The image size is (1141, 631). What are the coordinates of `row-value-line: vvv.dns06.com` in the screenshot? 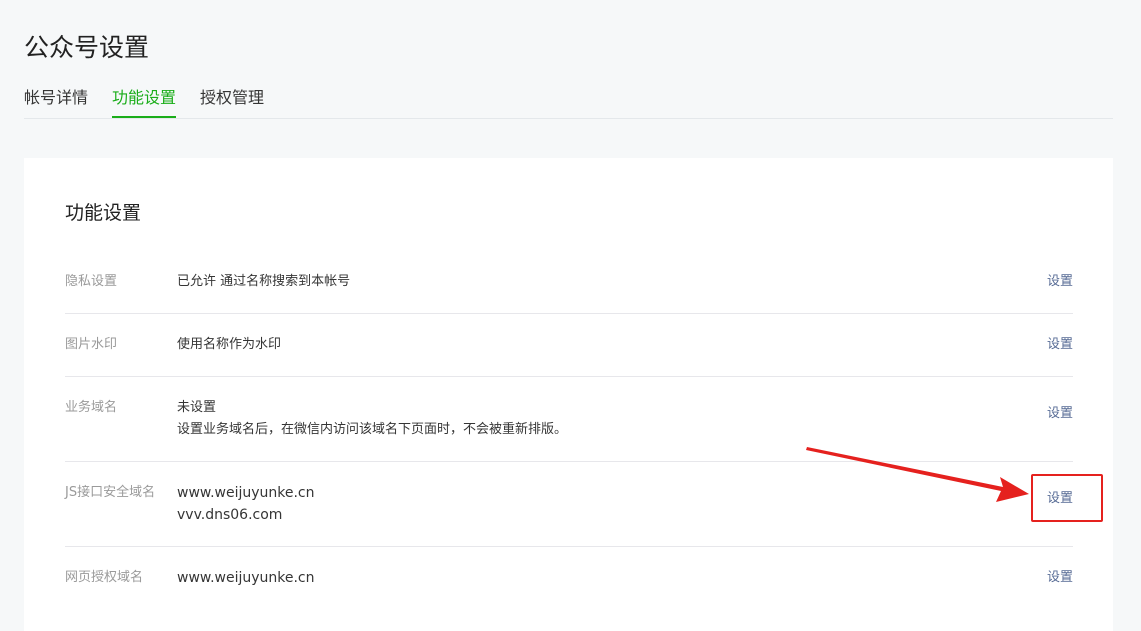 It's located at (230, 515).